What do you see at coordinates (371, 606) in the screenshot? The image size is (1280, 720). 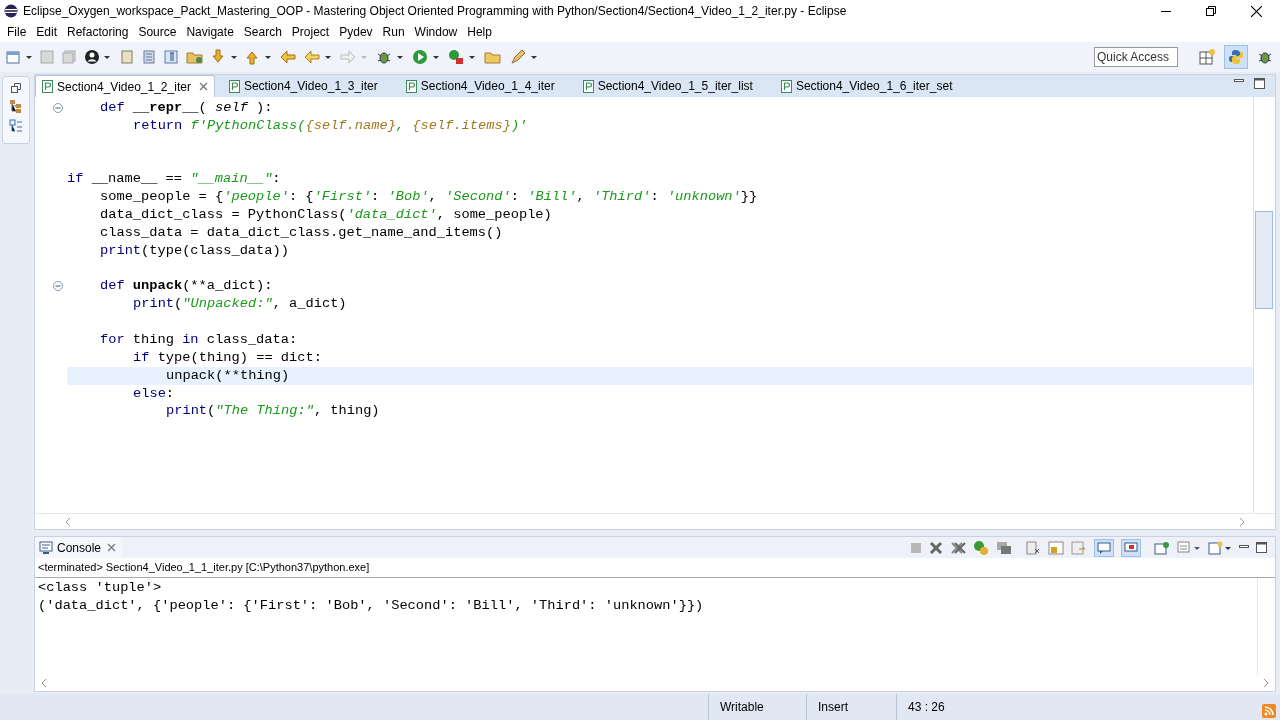 I see `console-output-line: ('data_dict', {'people': {'First': 'Bob', 'Second': 'Bill', 'Third': 'unknown'}})` at bounding box center [371, 606].